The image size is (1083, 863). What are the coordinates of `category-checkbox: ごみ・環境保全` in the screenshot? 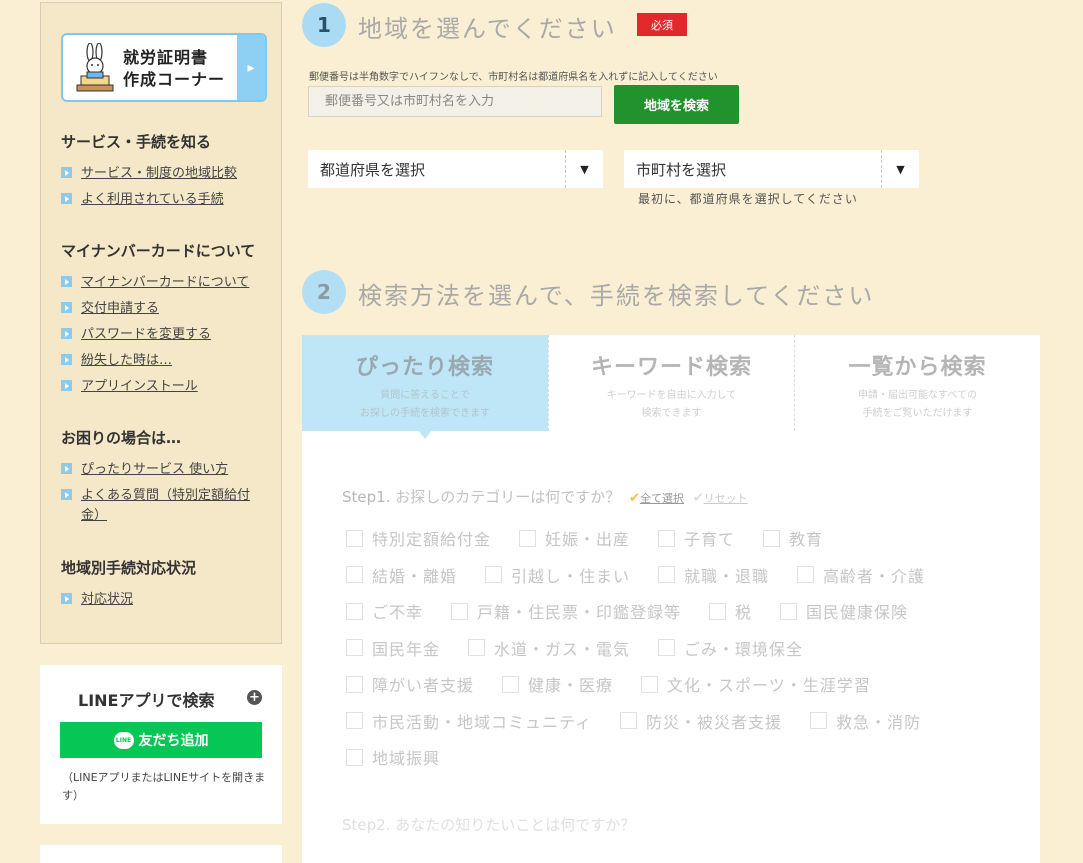 It's located at (730, 648).